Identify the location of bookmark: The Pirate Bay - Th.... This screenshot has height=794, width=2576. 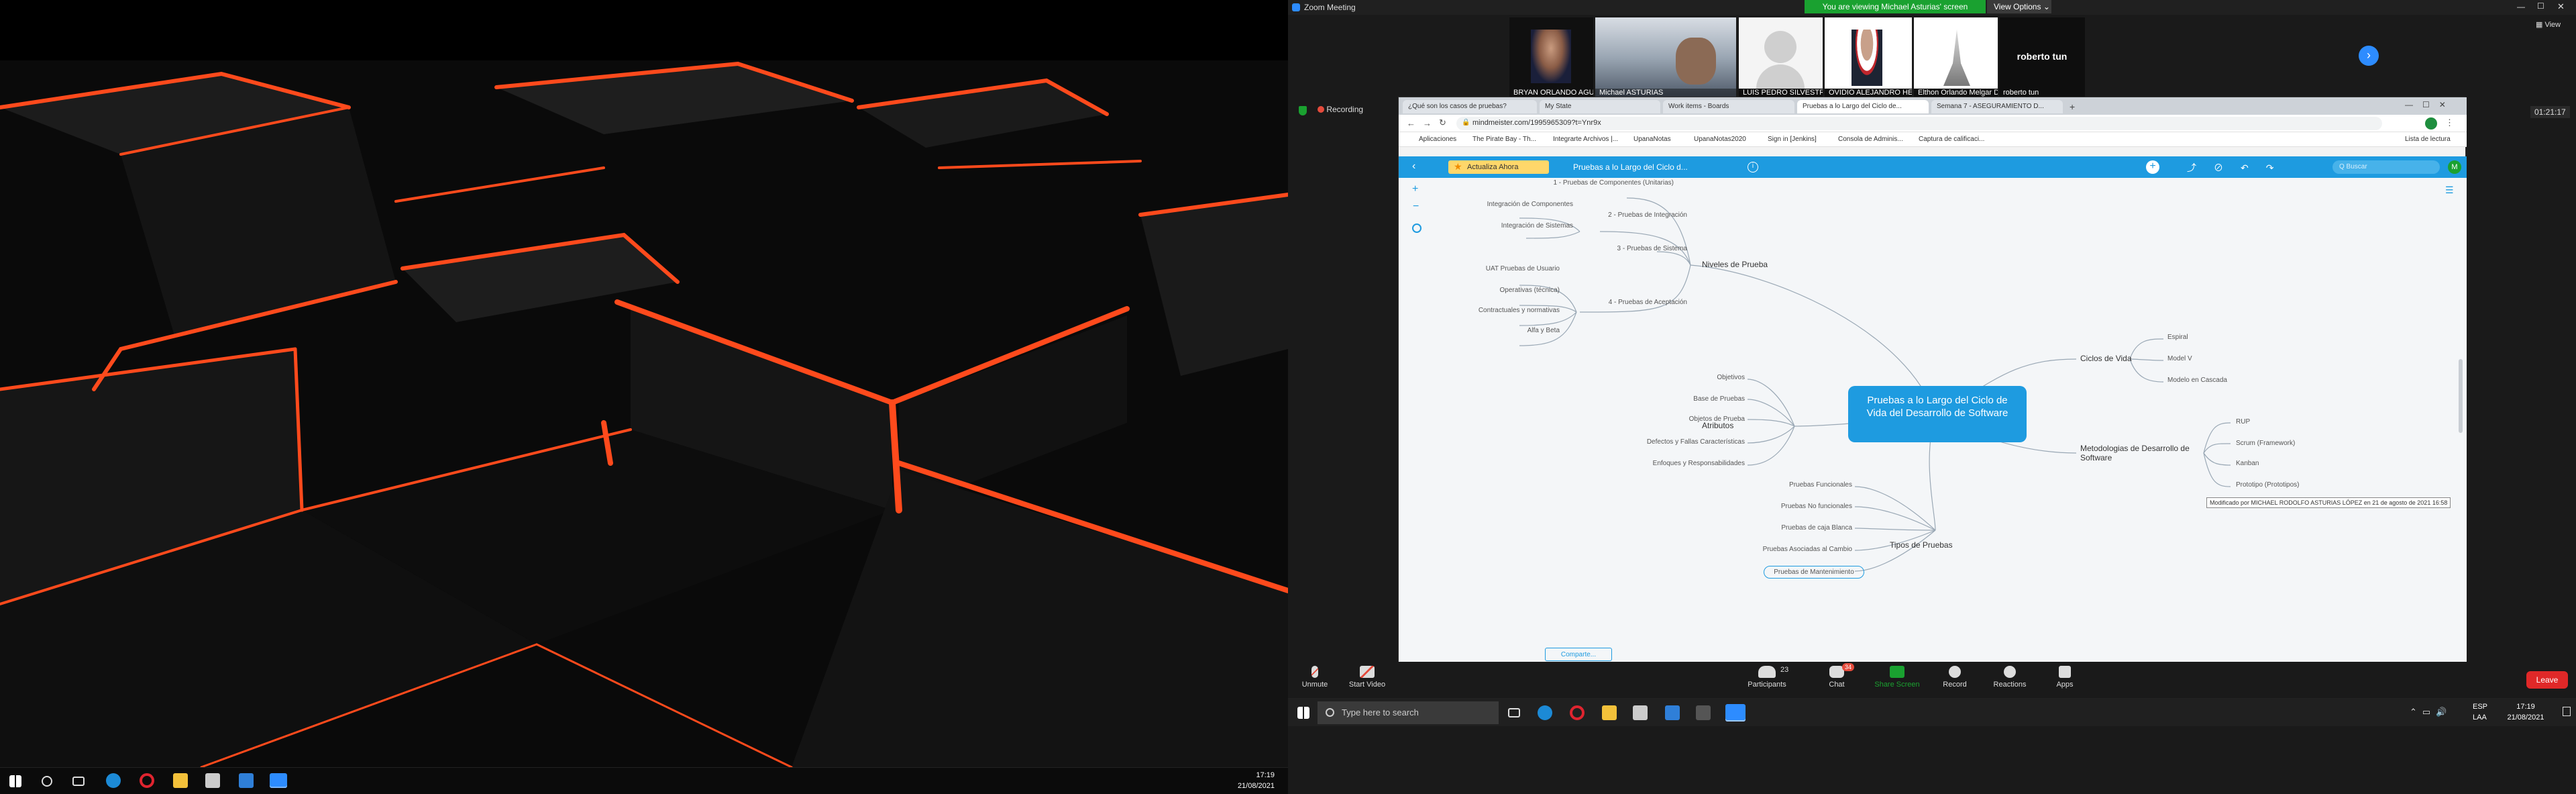
(1504, 139).